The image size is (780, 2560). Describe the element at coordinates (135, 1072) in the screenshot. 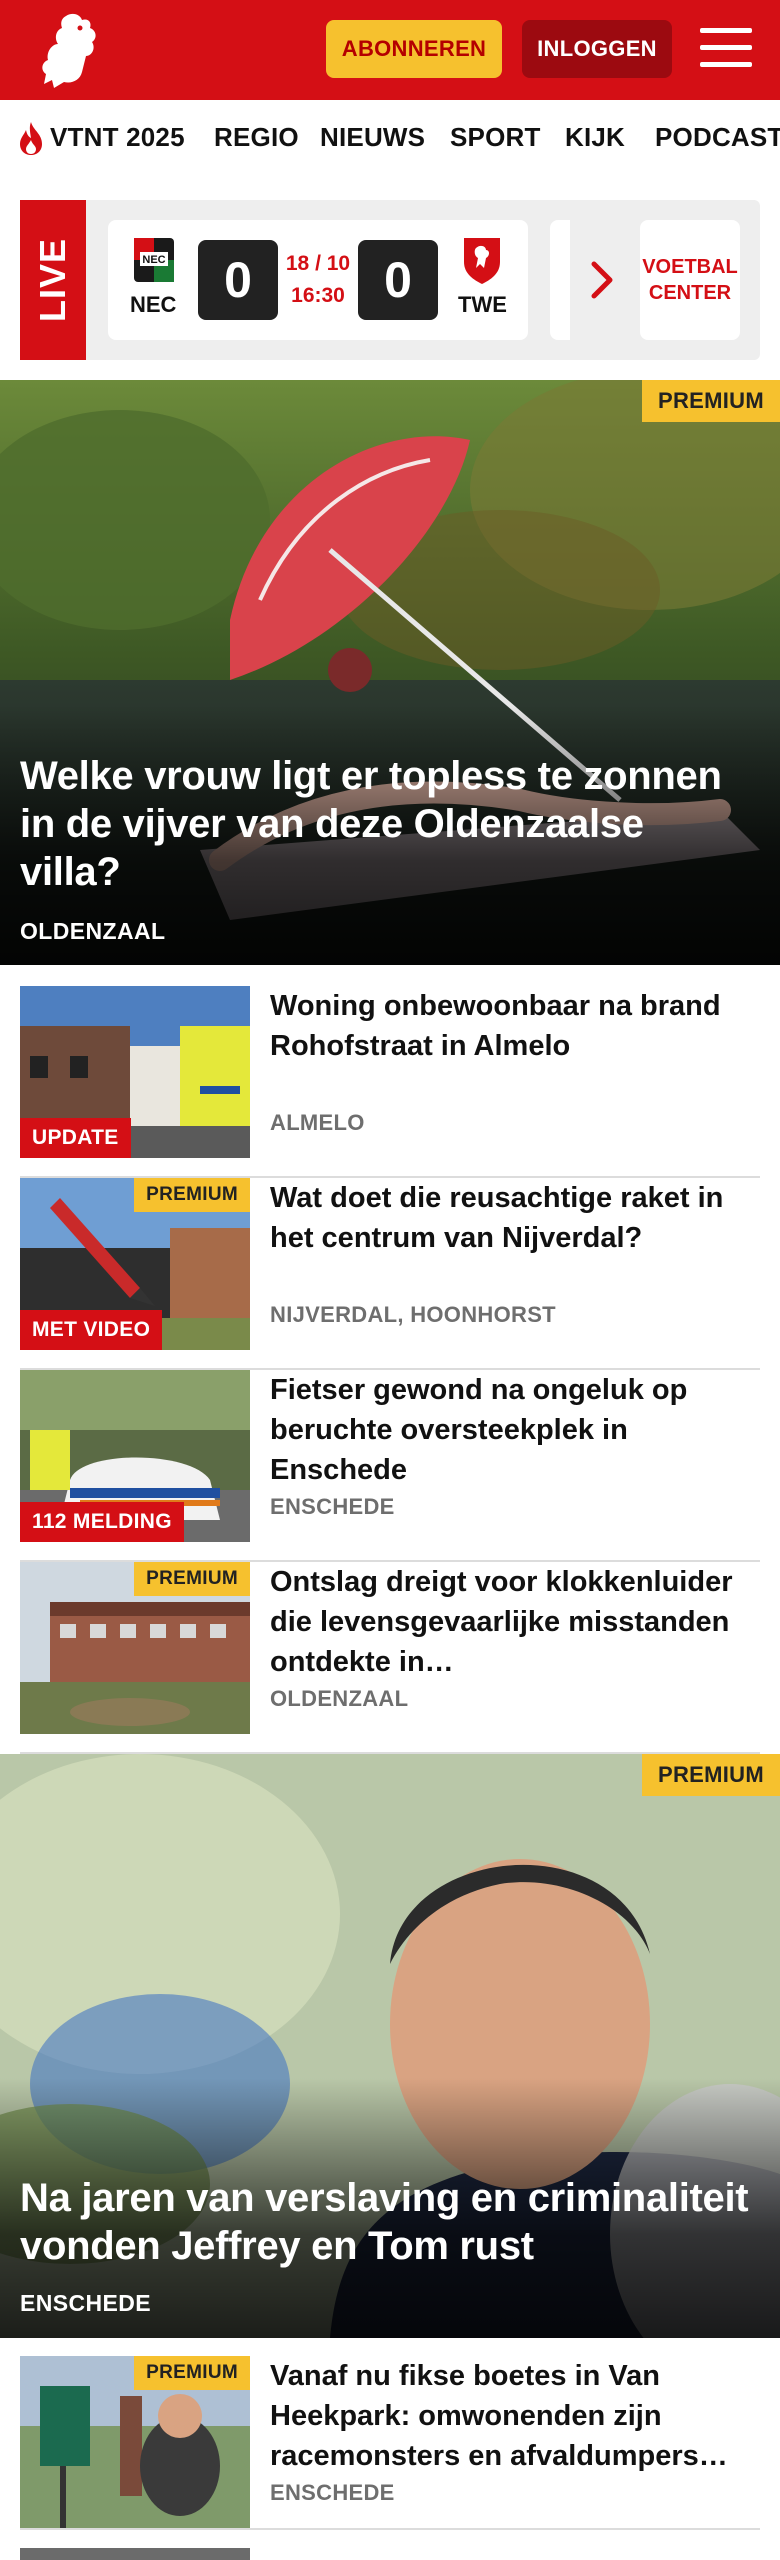

I see `article-thumbnail: UPDATE` at that location.